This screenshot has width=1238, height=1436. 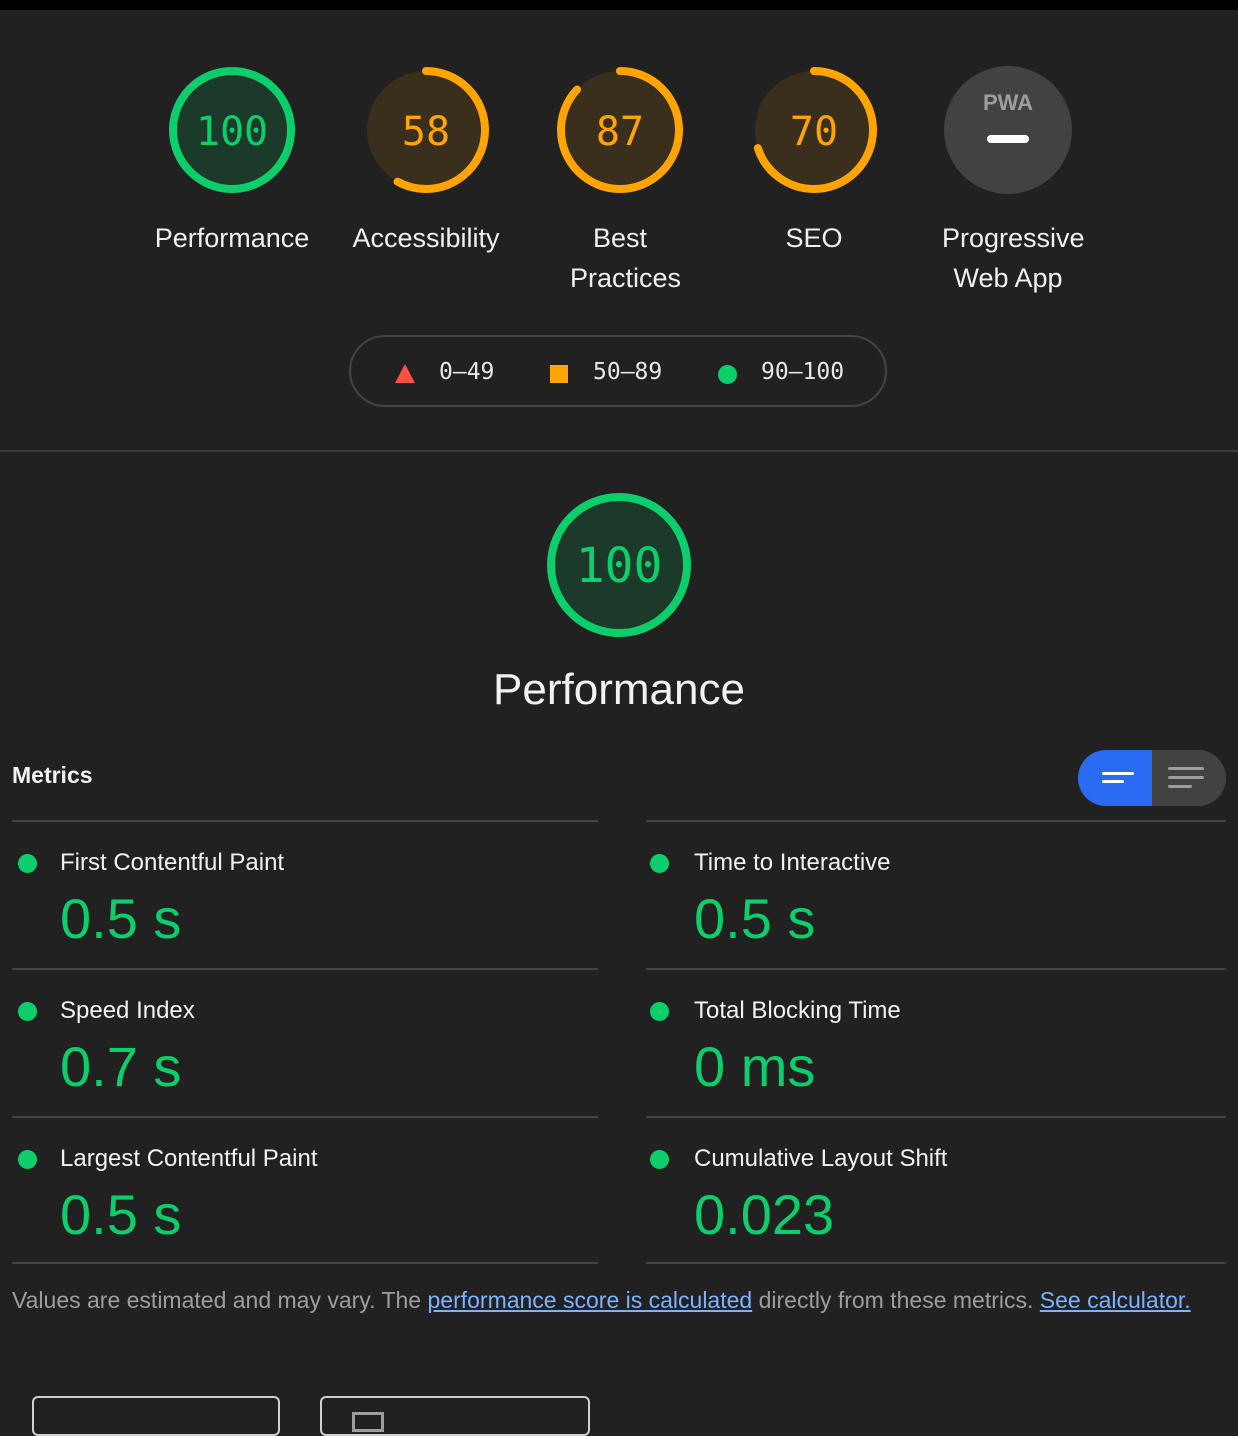 What do you see at coordinates (755, 1066) in the screenshot?
I see `metric-value: 0 ms` at bounding box center [755, 1066].